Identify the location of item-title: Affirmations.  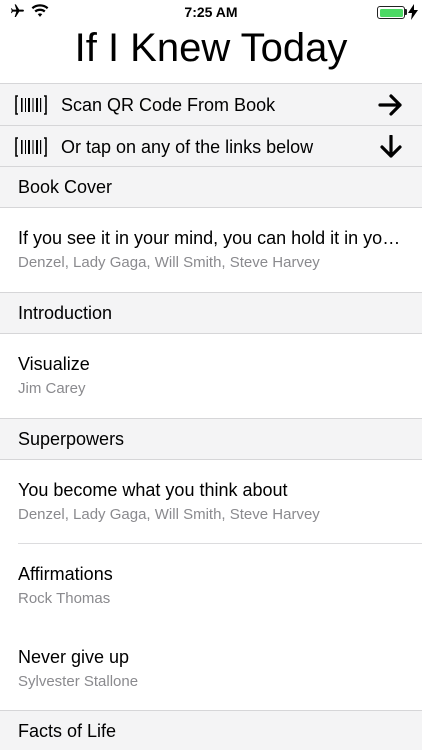
(65, 574).